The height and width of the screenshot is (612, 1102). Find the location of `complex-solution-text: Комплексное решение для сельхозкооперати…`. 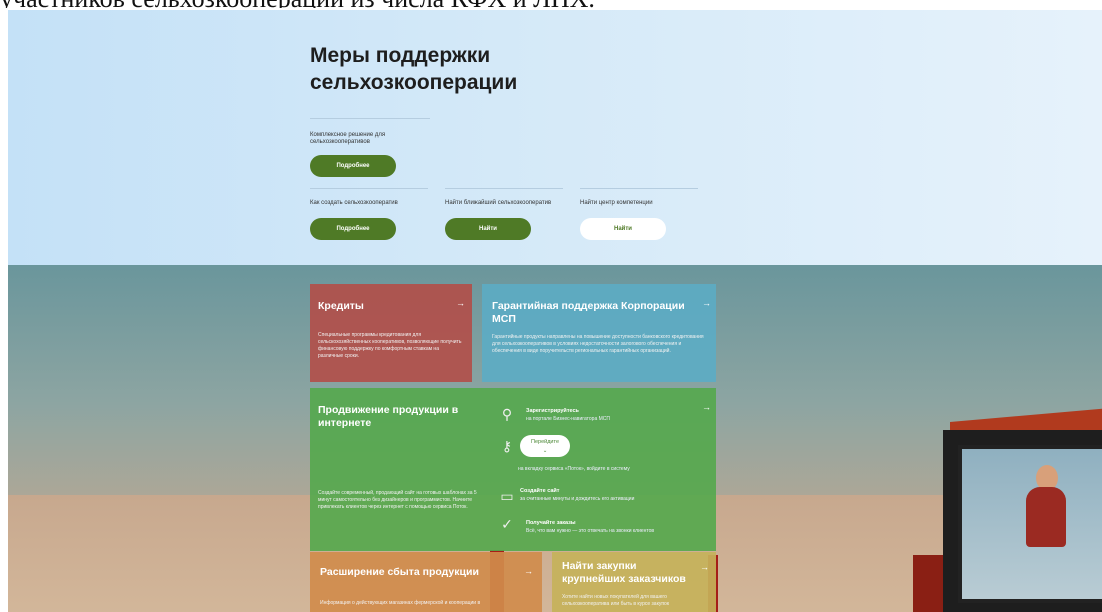

complex-solution-text: Комплексное решение для сельхозкооперати… is located at coordinates (348, 138).